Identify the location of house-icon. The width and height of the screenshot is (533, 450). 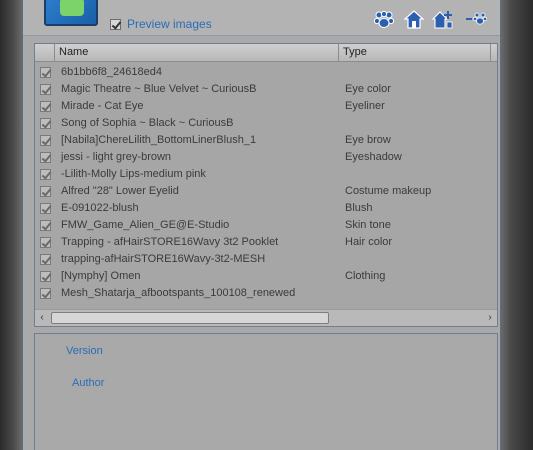
(414, 19).